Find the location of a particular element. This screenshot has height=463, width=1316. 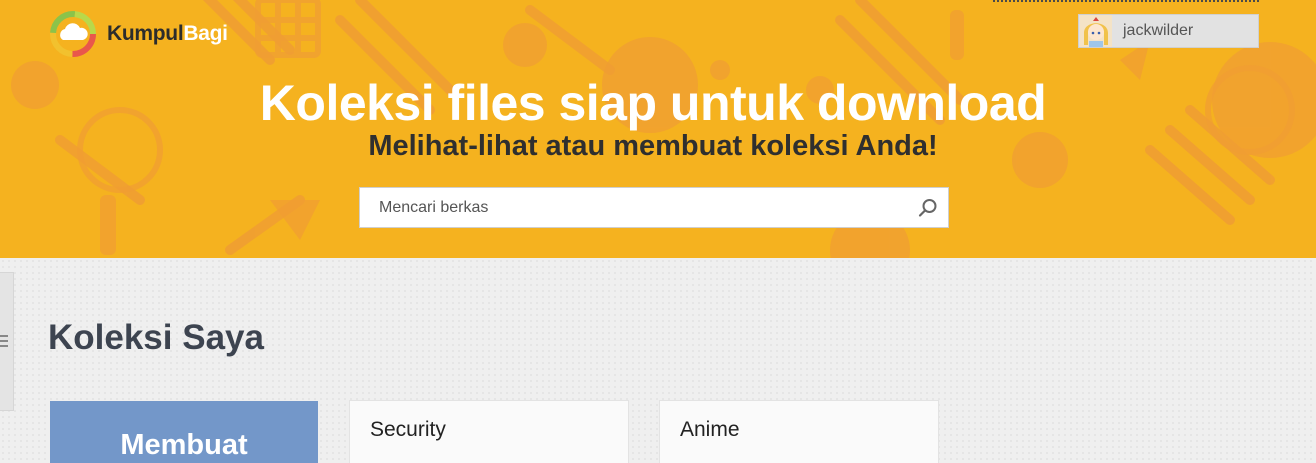

username: jackwilder is located at coordinates (1158, 30).